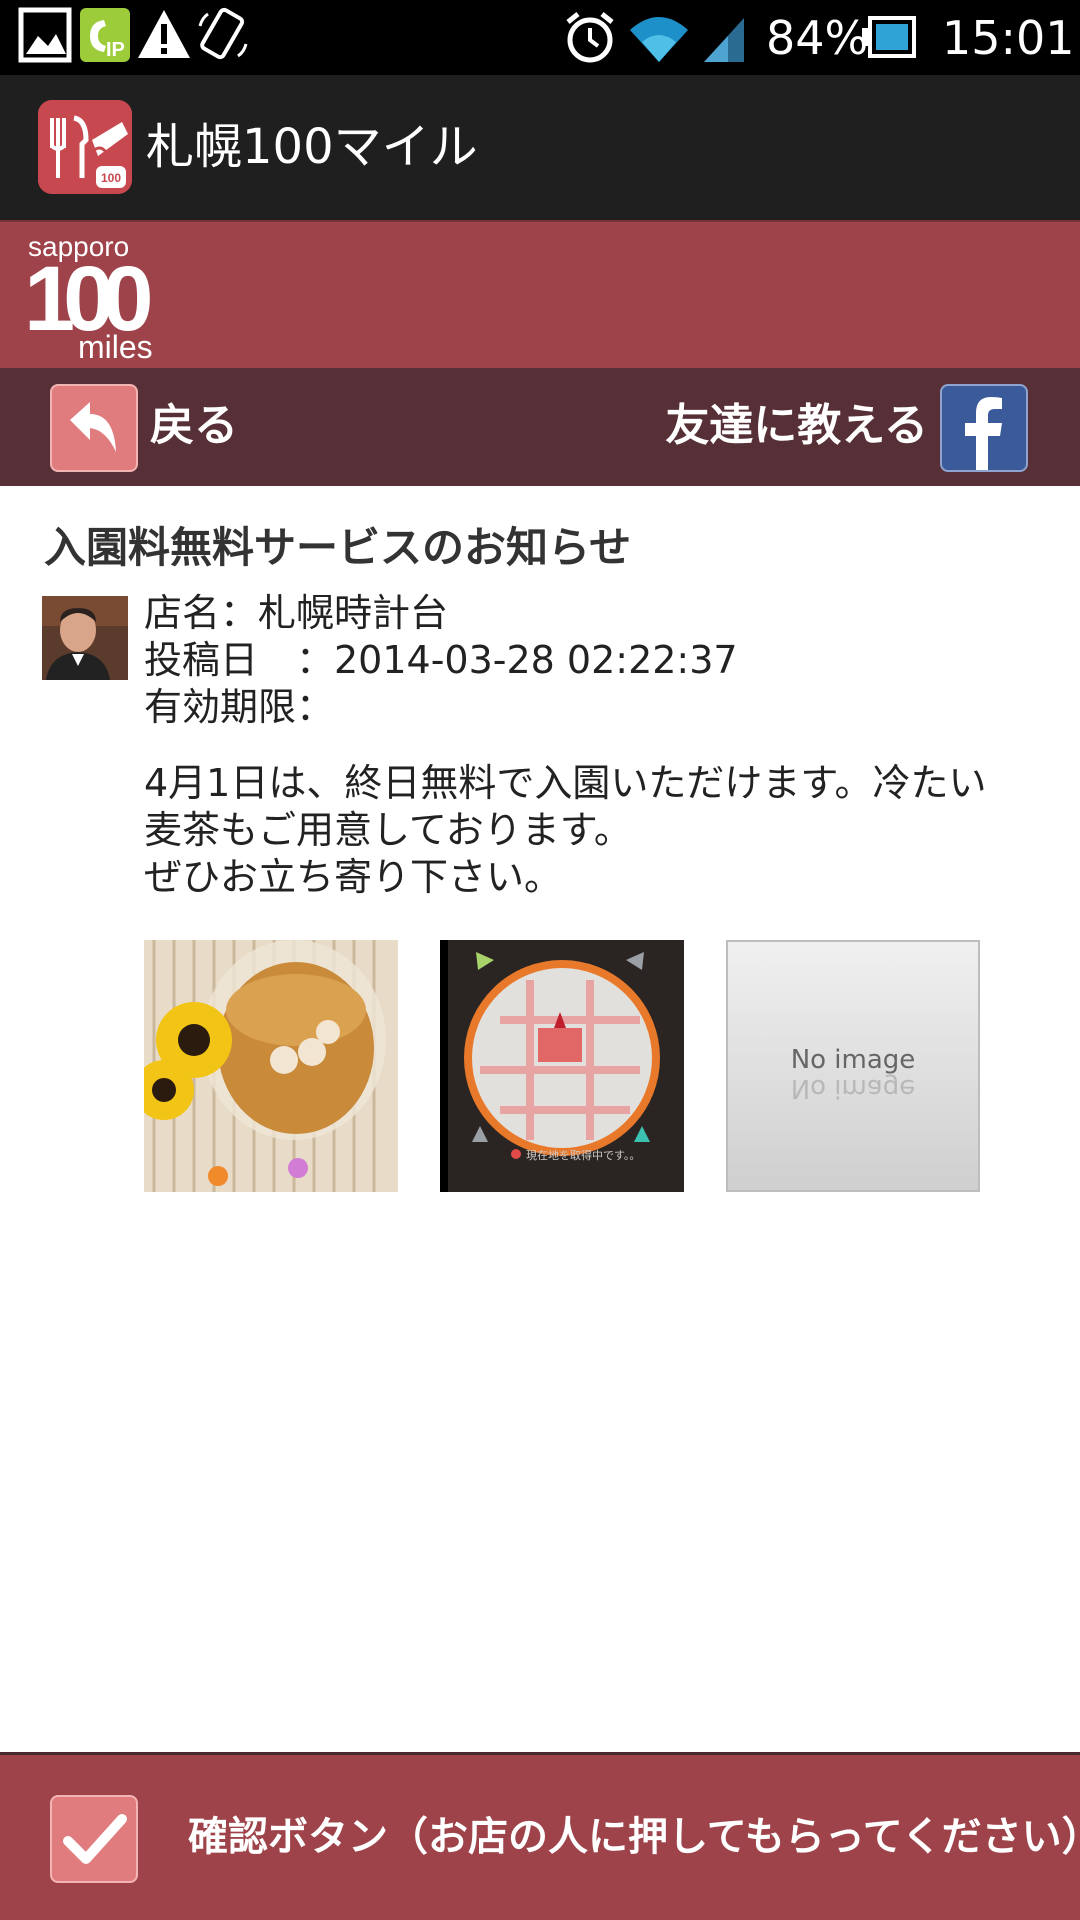 The height and width of the screenshot is (1920, 1080). What do you see at coordinates (817, 38) in the screenshot?
I see `battery-percentage: 84%` at bounding box center [817, 38].